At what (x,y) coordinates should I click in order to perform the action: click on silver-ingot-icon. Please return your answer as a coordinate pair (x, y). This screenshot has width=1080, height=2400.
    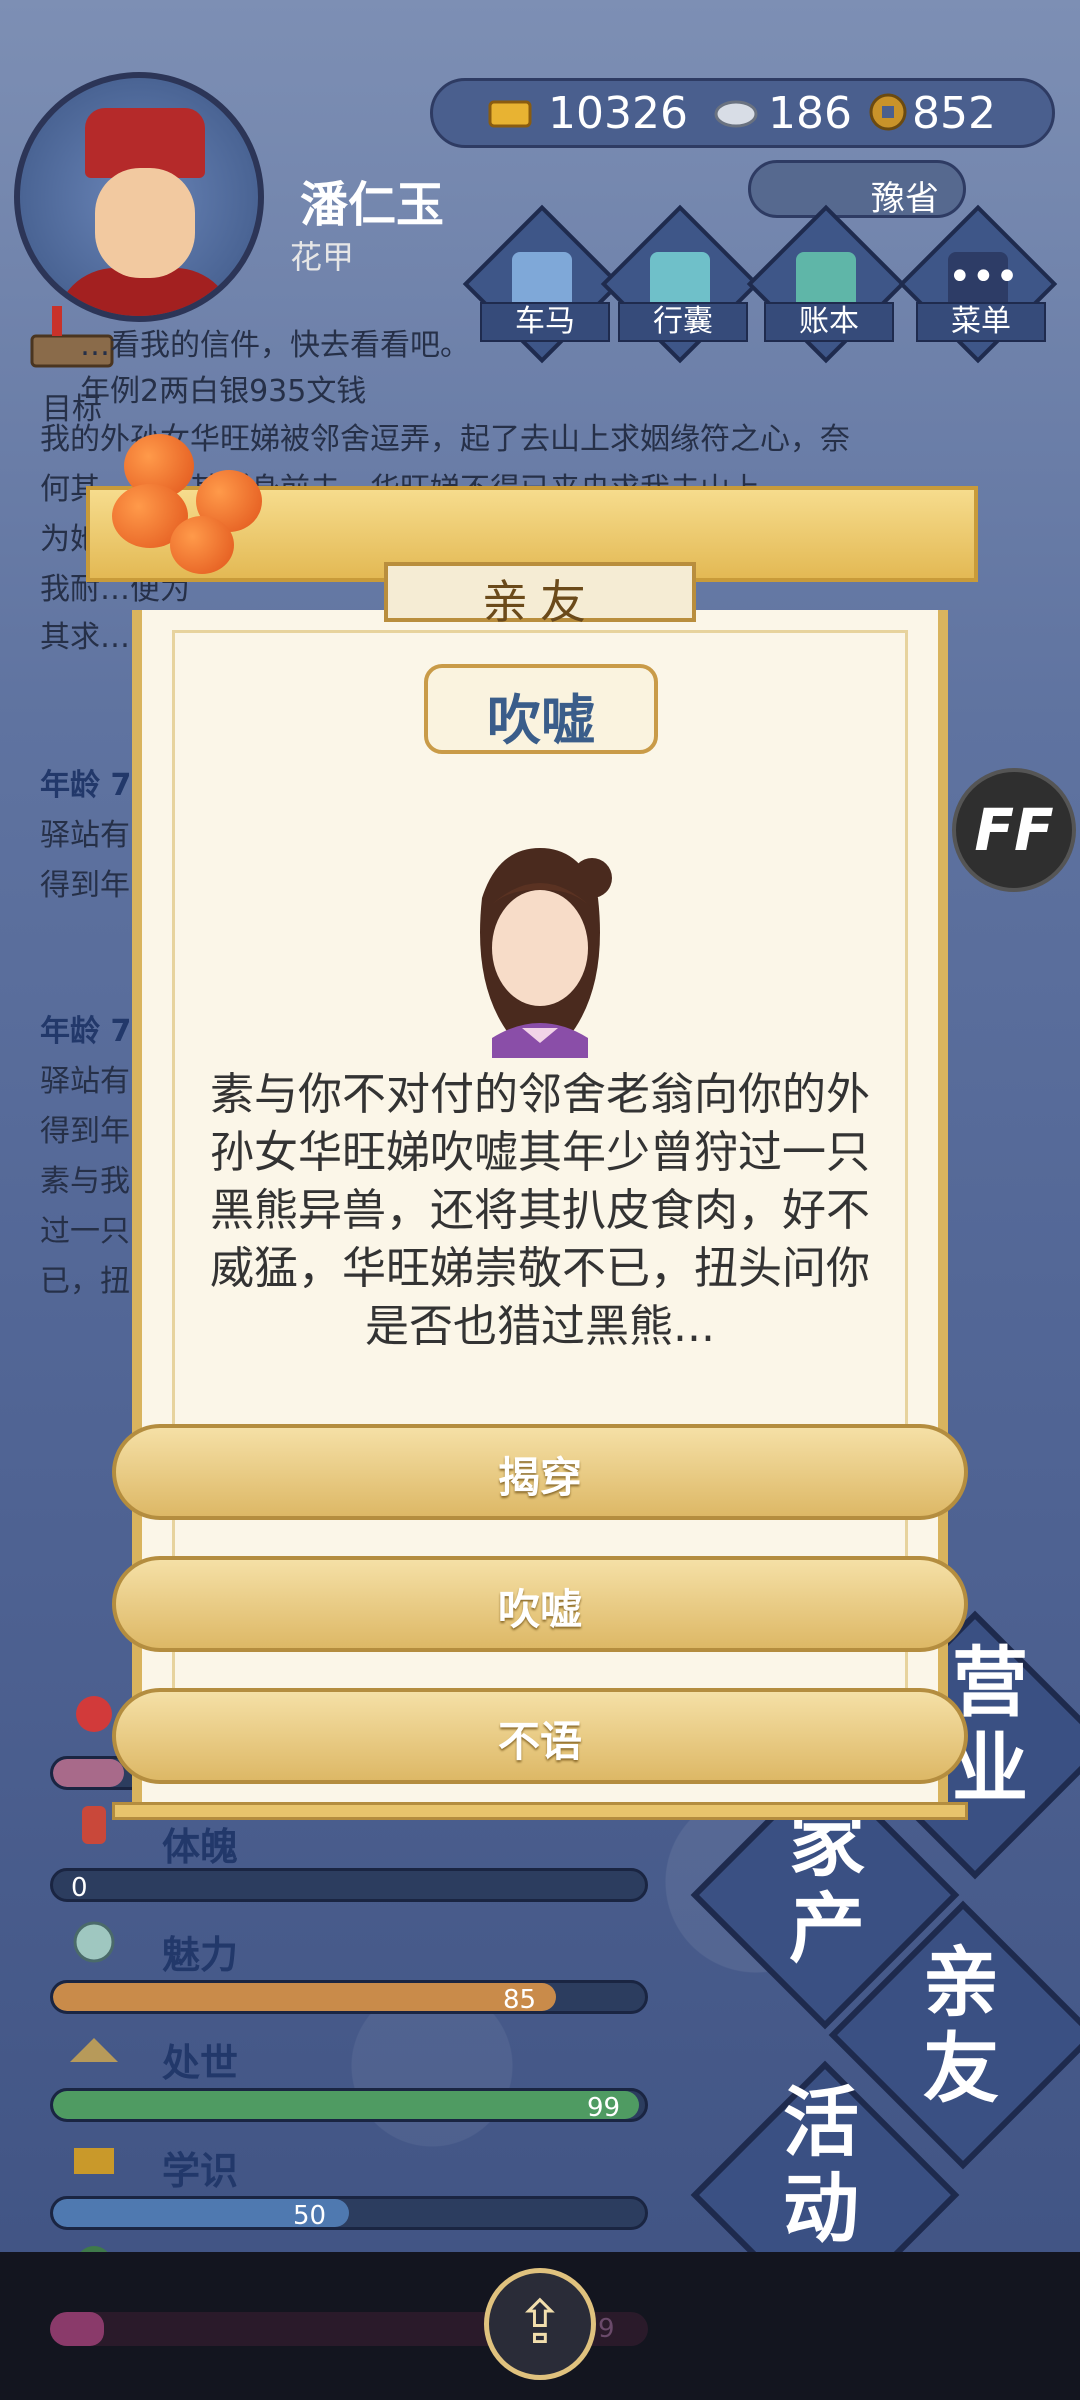
    Looking at the image, I should click on (736, 114).